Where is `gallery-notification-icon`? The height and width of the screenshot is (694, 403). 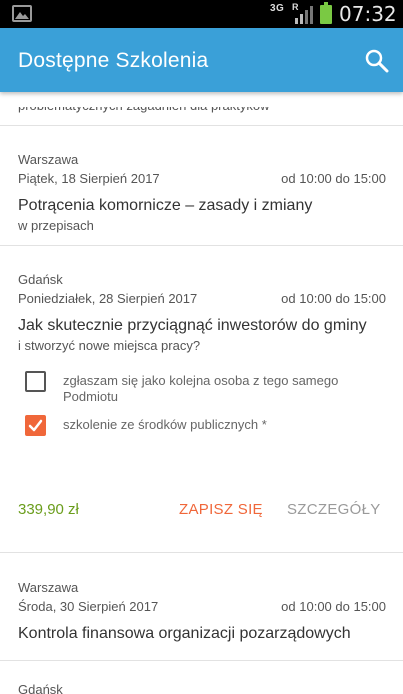 gallery-notification-icon is located at coordinates (22, 13).